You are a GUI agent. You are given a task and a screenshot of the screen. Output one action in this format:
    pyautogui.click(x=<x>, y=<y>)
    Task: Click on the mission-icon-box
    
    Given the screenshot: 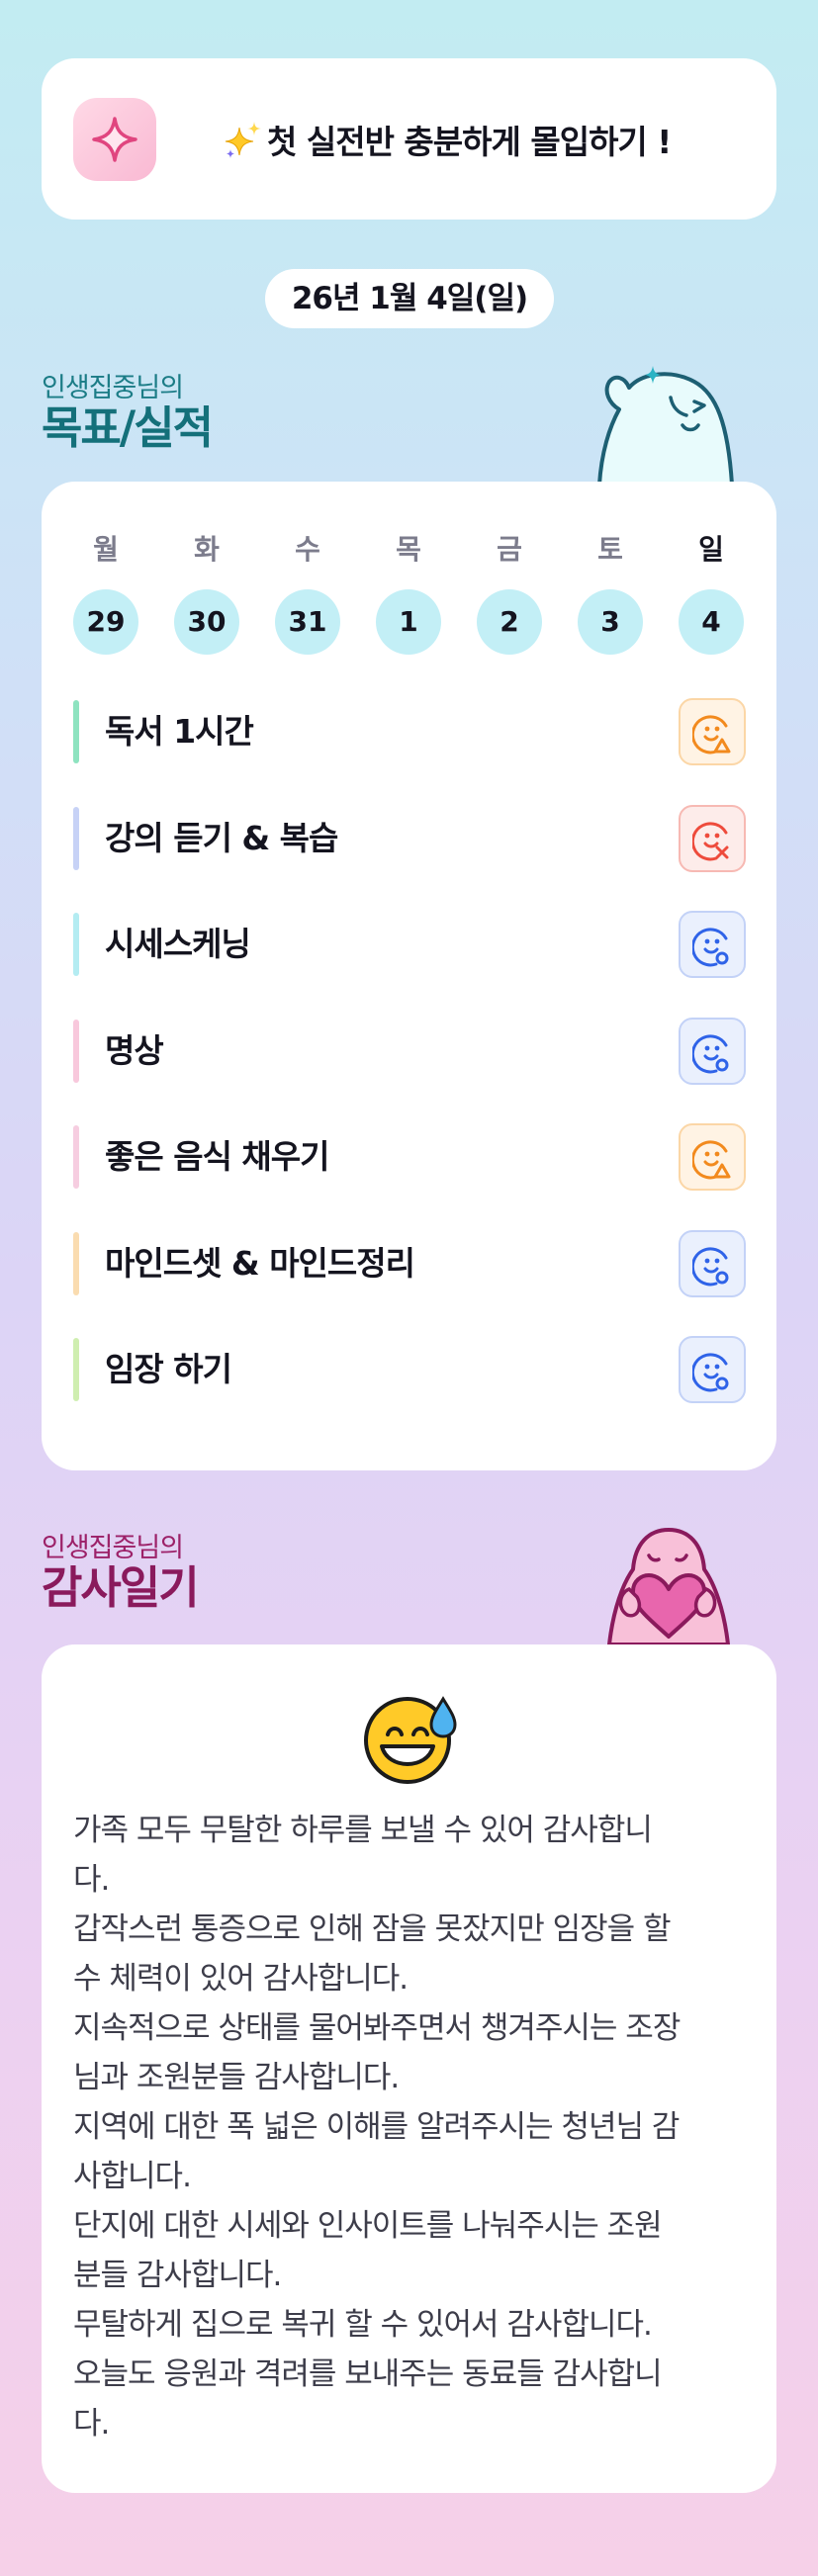 What is the action you would take?
    pyautogui.click(x=114, y=139)
    